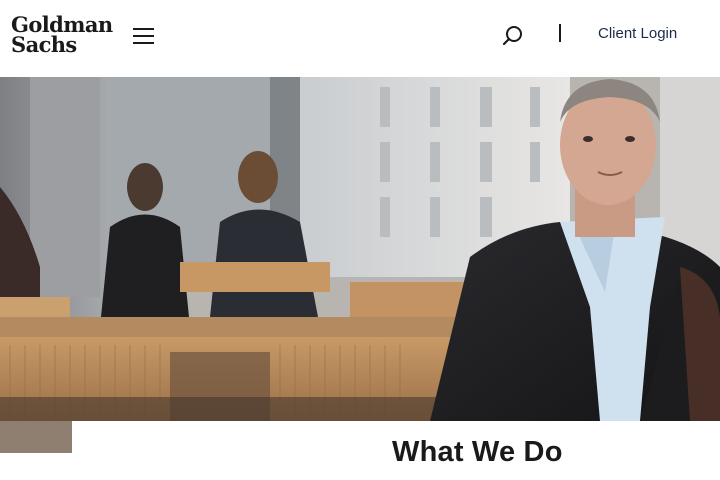 This screenshot has width=720, height=480. Describe the element at coordinates (560, 33) in the screenshot. I see `header-divider` at that location.